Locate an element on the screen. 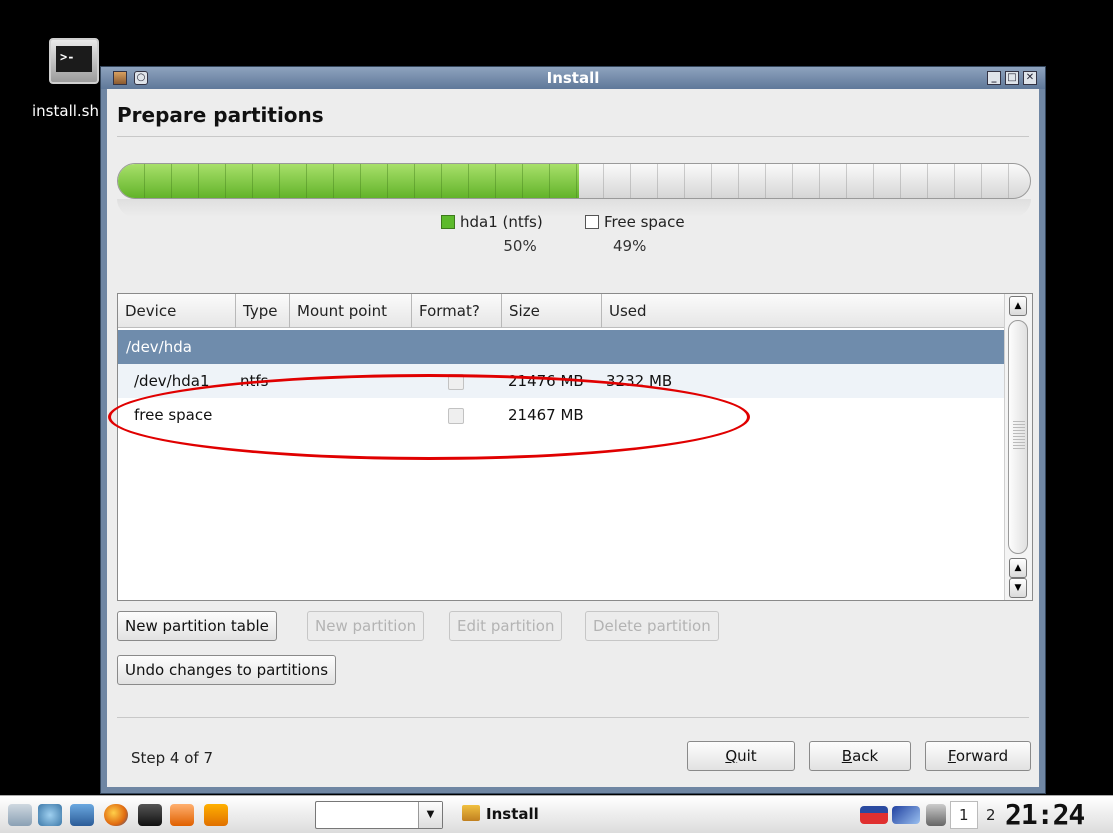  window-titlebar: ○ Install _ □ ✕ is located at coordinates (573, 78).